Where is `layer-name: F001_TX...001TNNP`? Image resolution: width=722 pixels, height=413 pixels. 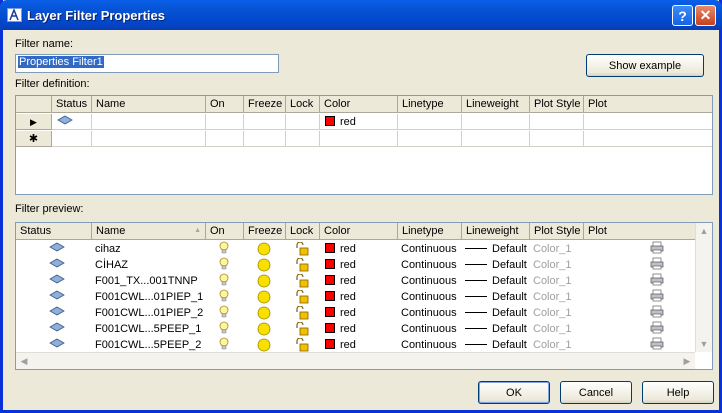 layer-name: F001_TX...001TNNP is located at coordinates (149, 281).